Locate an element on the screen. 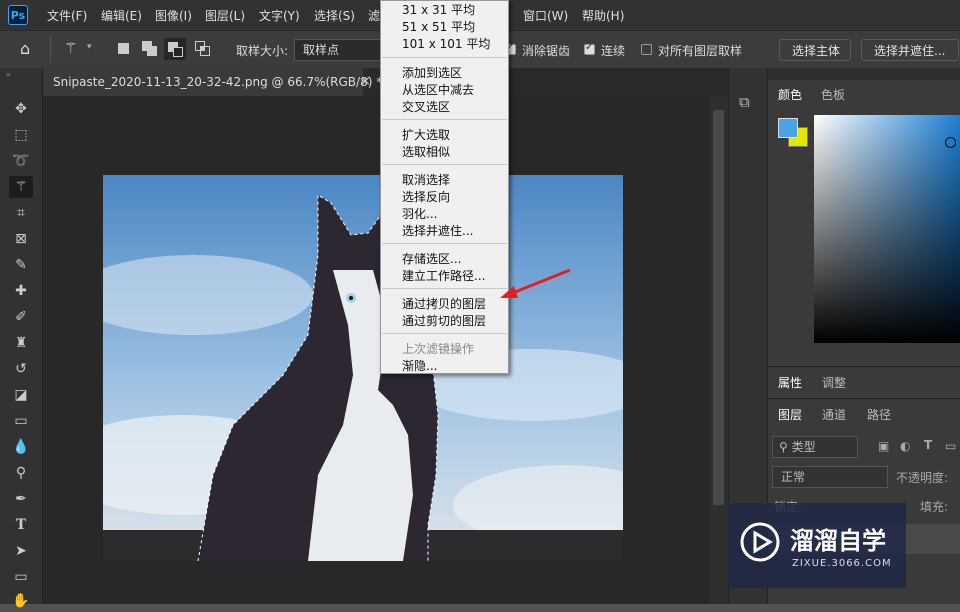  watermark-title: 溜溜自学 is located at coordinates (838, 541).